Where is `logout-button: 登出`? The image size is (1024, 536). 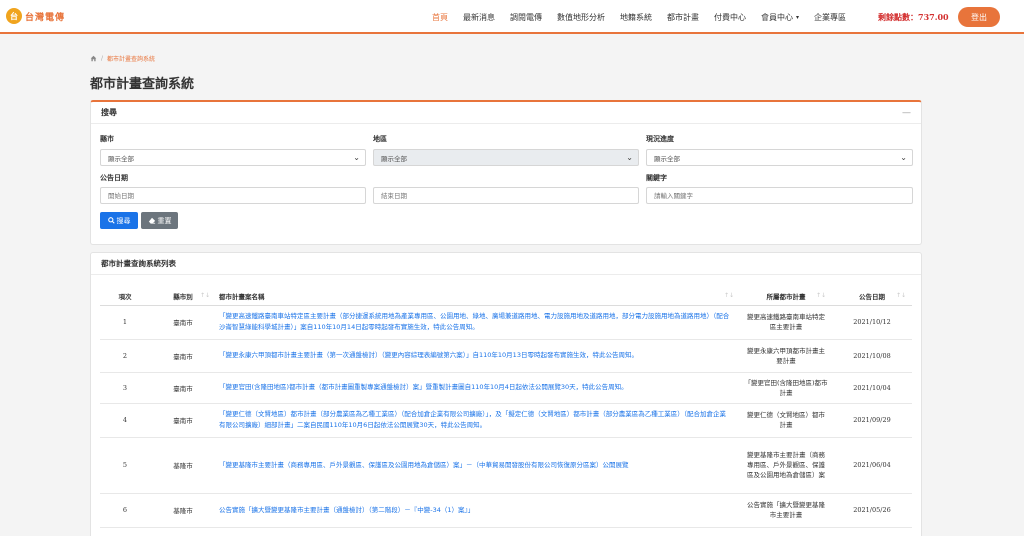 logout-button: 登出 is located at coordinates (979, 17).